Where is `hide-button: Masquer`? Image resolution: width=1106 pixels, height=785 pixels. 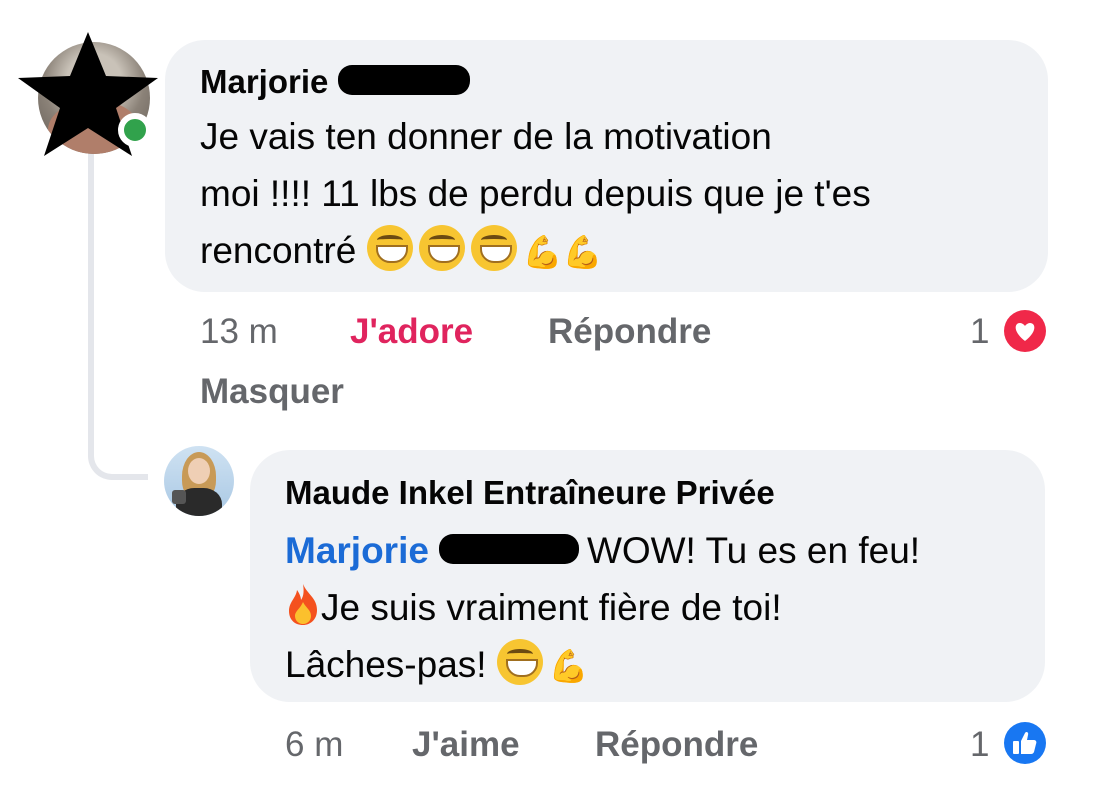
hide-button: Masquer is located at coordinates (272, 392).